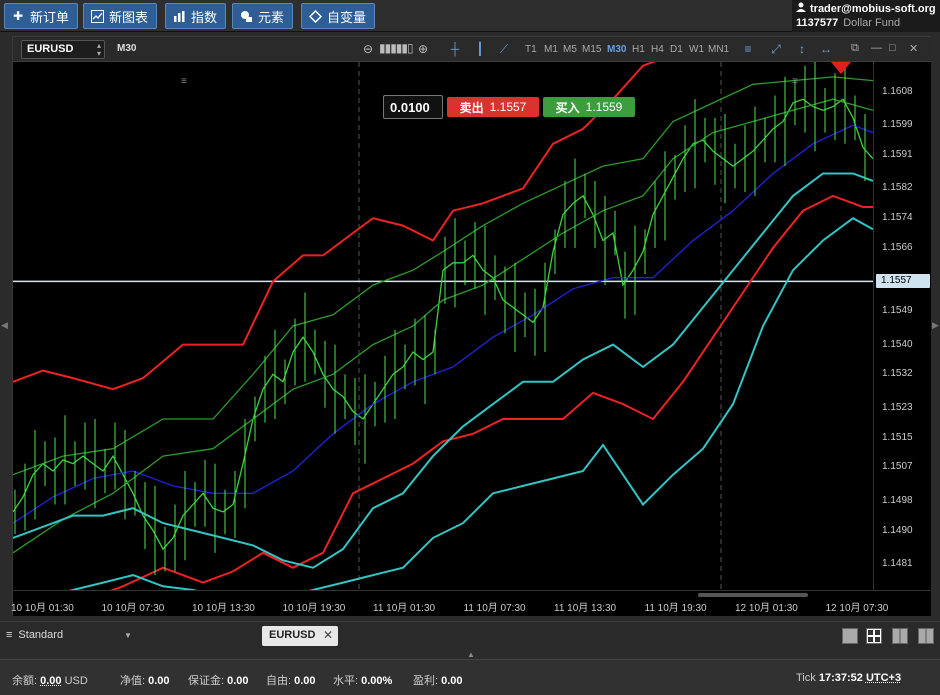 This screenshot has width=940, height=695. I want to click on bar-chart-type-icon: ┼, so click(455, 49).